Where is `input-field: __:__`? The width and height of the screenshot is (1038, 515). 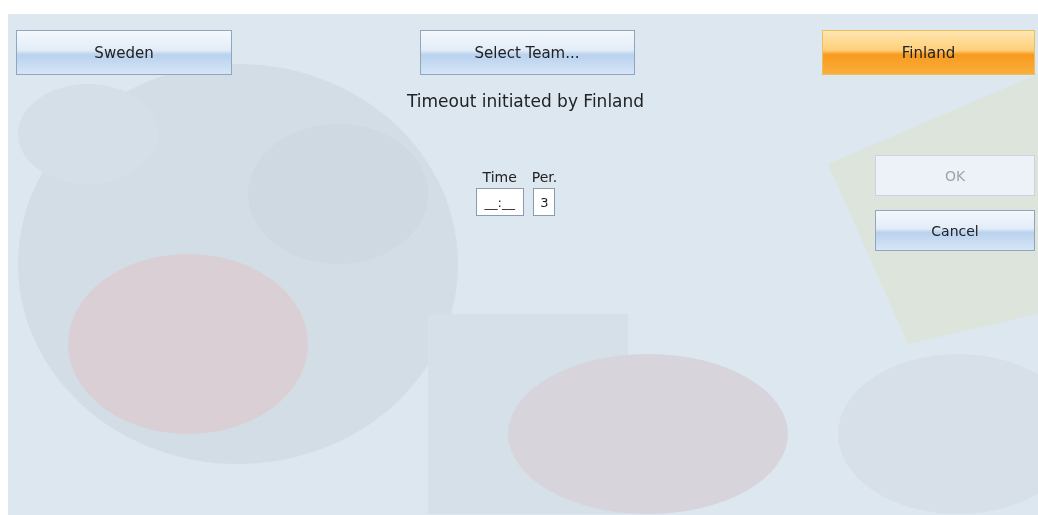
input-field: __:__ is located at coordinates (499, 202).